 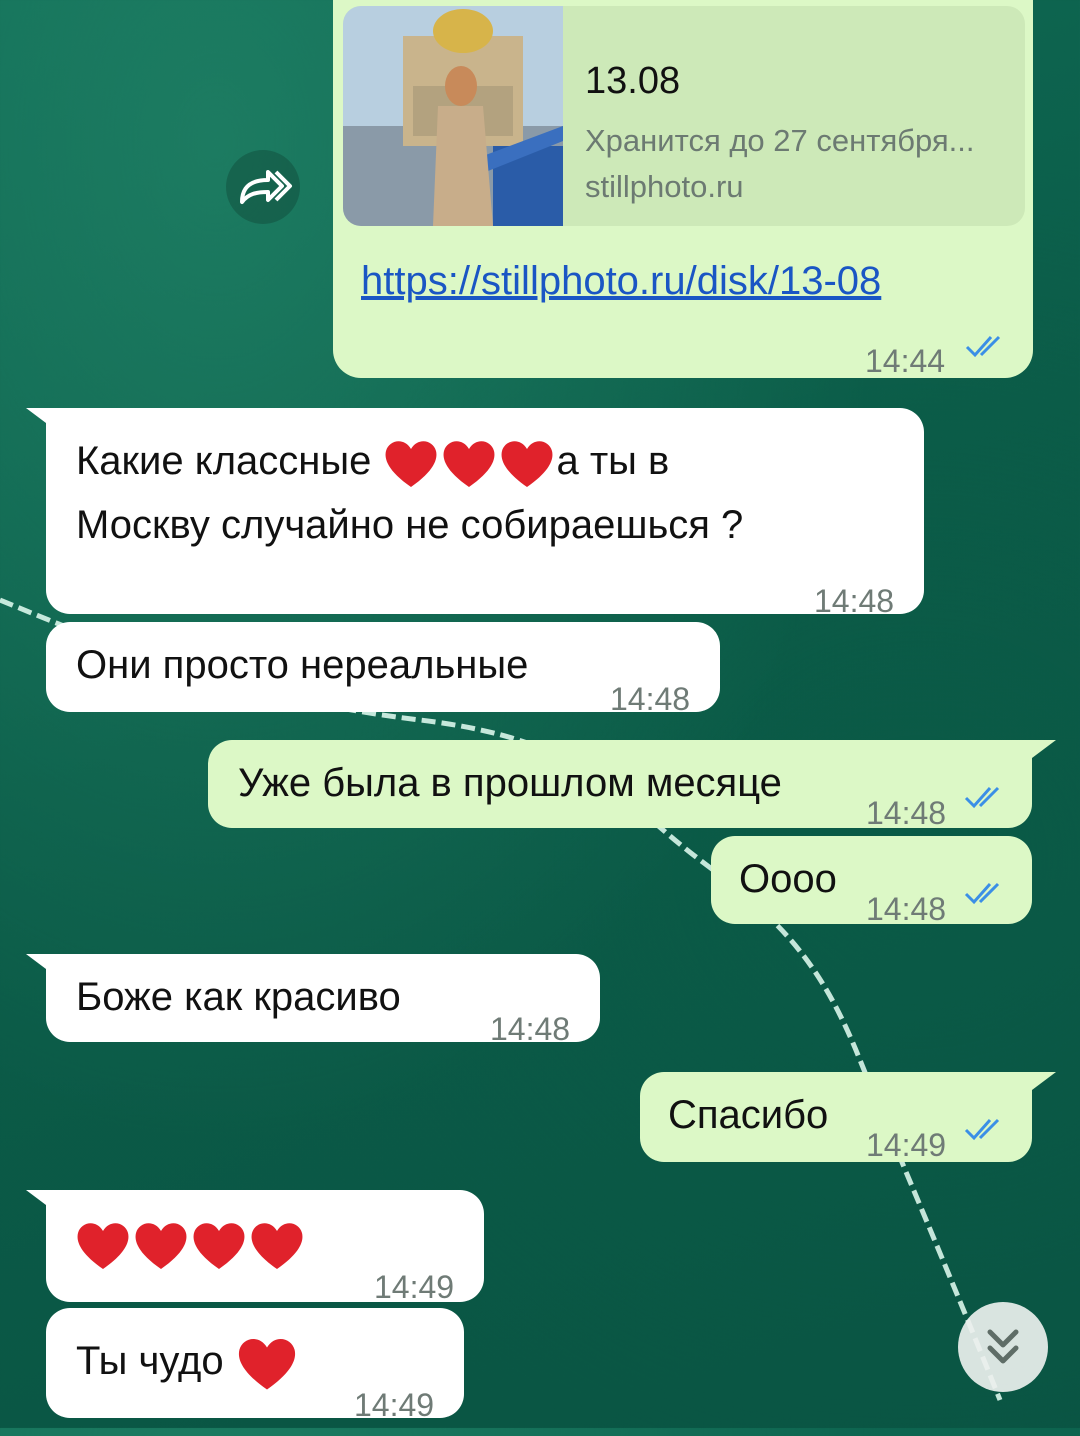 I want to click on message-text: Боже как красиво, so click(x=238, y=997).